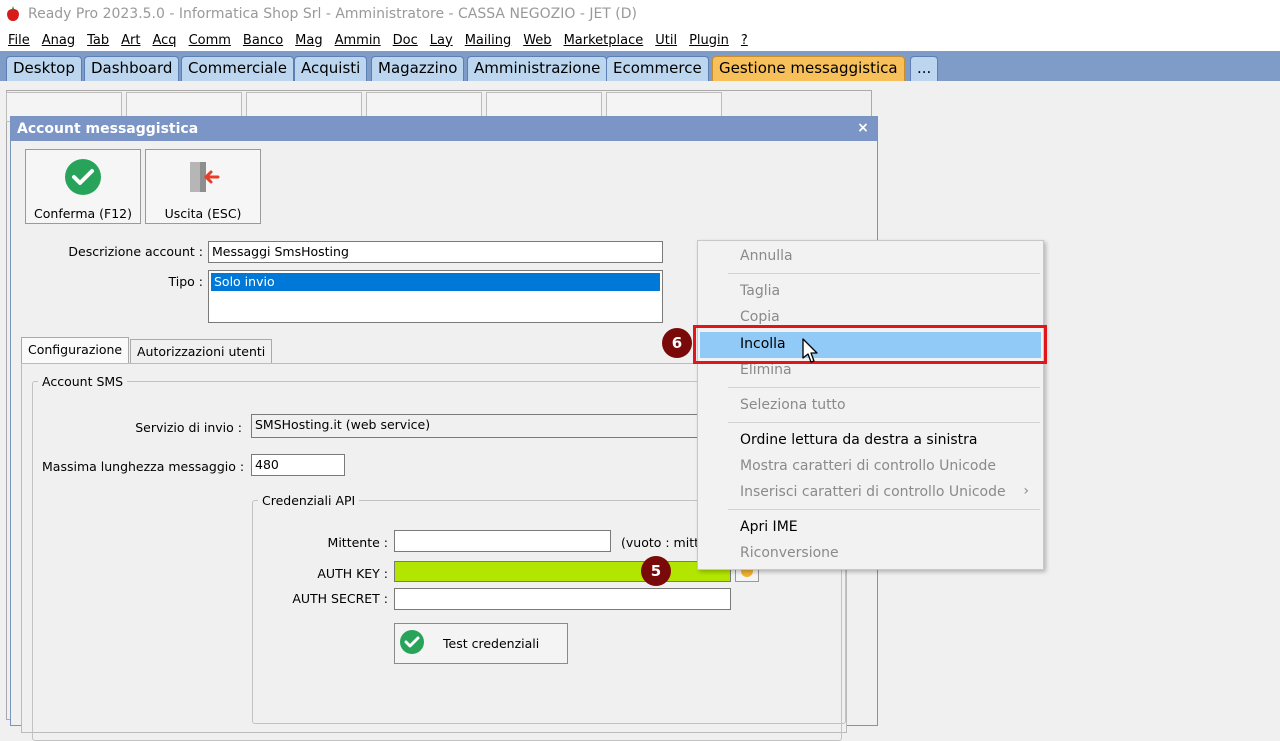 The width and height of the screenshot is (1280, 741). What do you see at coordinates (435, 252) in the screenshot?
I see `descrizione-input: Messaggi SmsHosting` at bounding box center [435, 252].